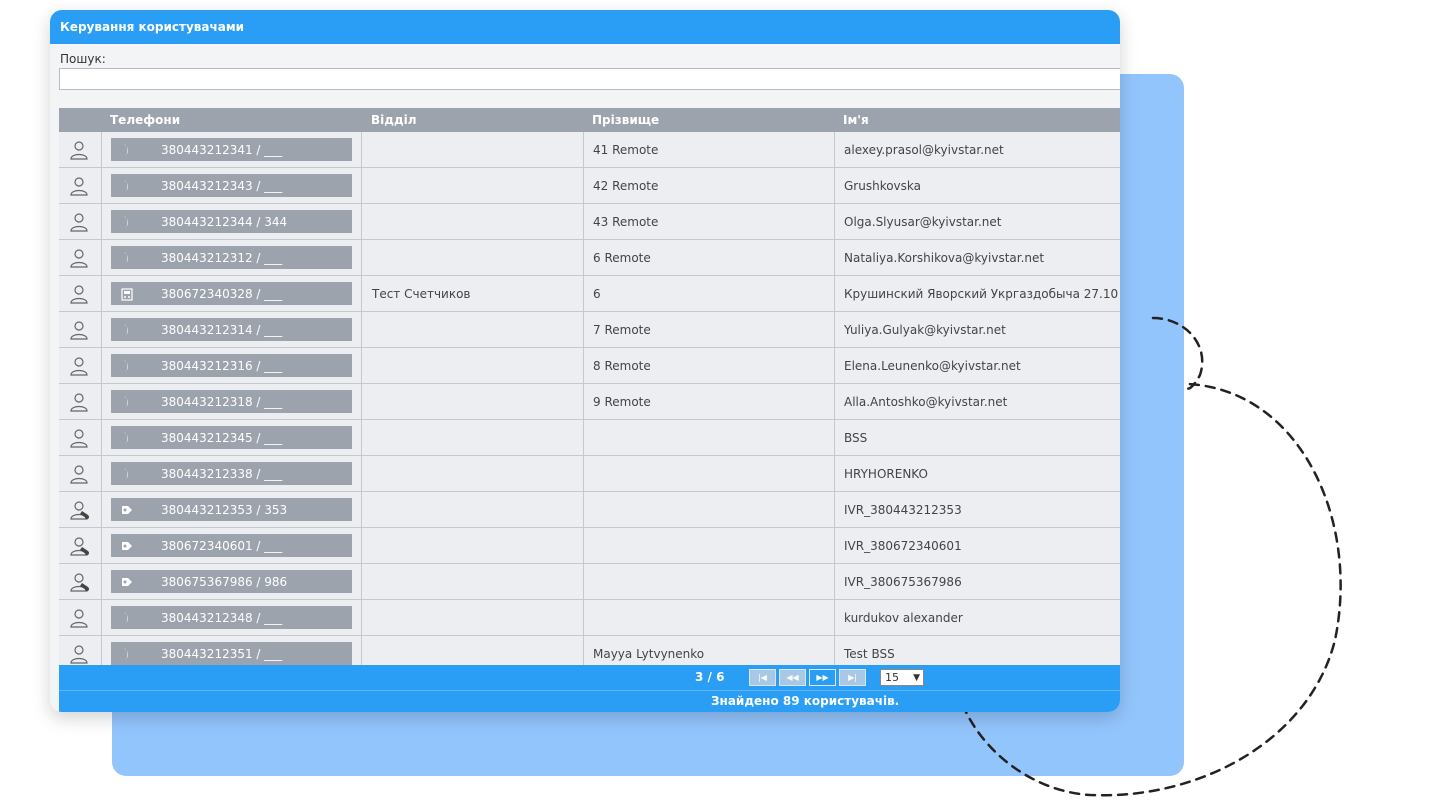 This screenshot has width=1440, height=800. What do you see at coordinates (589, 186) in the screenshot?
I see `table-row: 380443212343 / ___ 42 Remote Grushkovska` at bounding box center [589, 186].